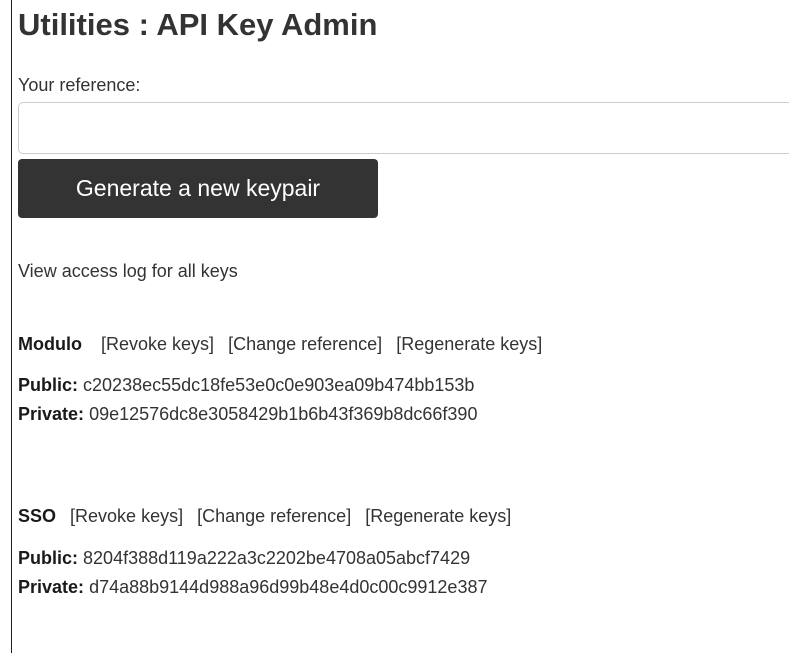 The height and width of the screenshot is (653, 789). Describe the element at coordinates (50, 344) in the screenshot. I see `key-name: Modulo` at that location.